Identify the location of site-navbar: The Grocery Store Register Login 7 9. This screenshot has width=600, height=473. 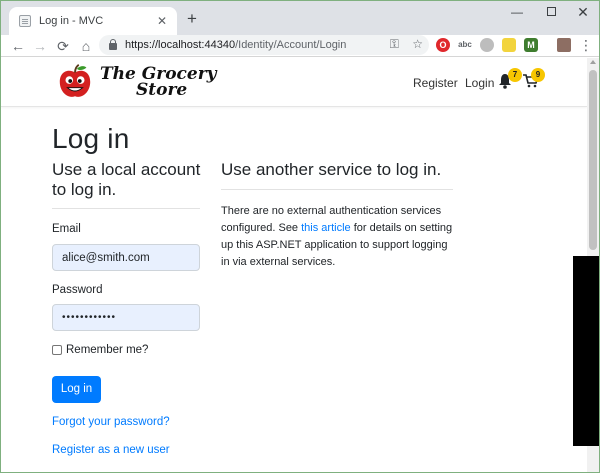
(294, 82).